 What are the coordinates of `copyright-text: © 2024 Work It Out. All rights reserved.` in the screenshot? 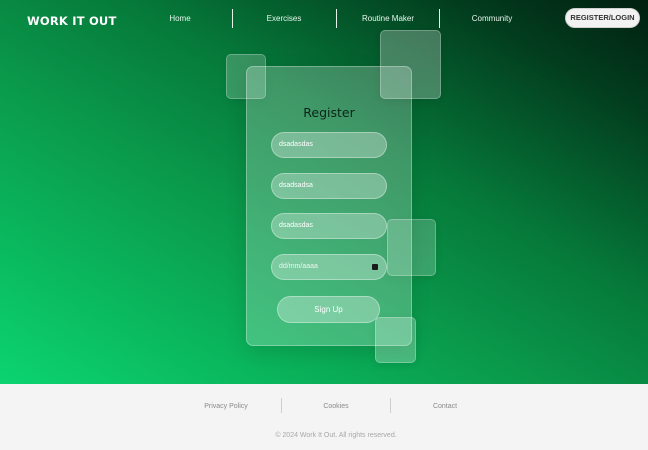 It's located at (336, 435).